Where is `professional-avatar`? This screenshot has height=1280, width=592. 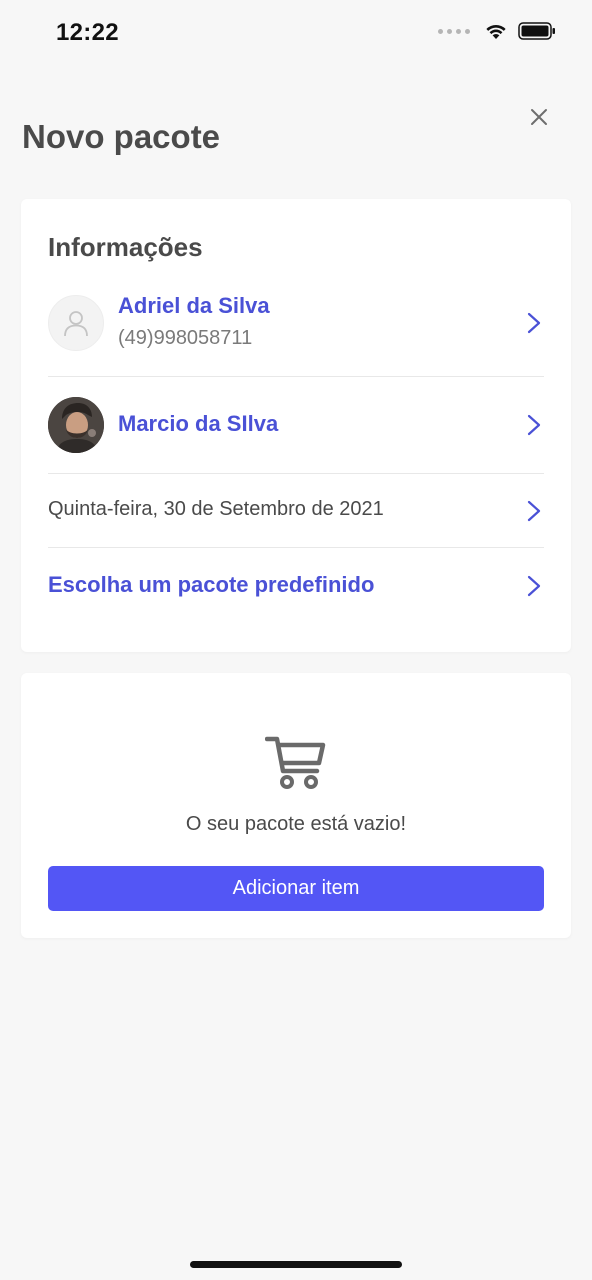
professional-avatar is located at coordinates (76, 425).